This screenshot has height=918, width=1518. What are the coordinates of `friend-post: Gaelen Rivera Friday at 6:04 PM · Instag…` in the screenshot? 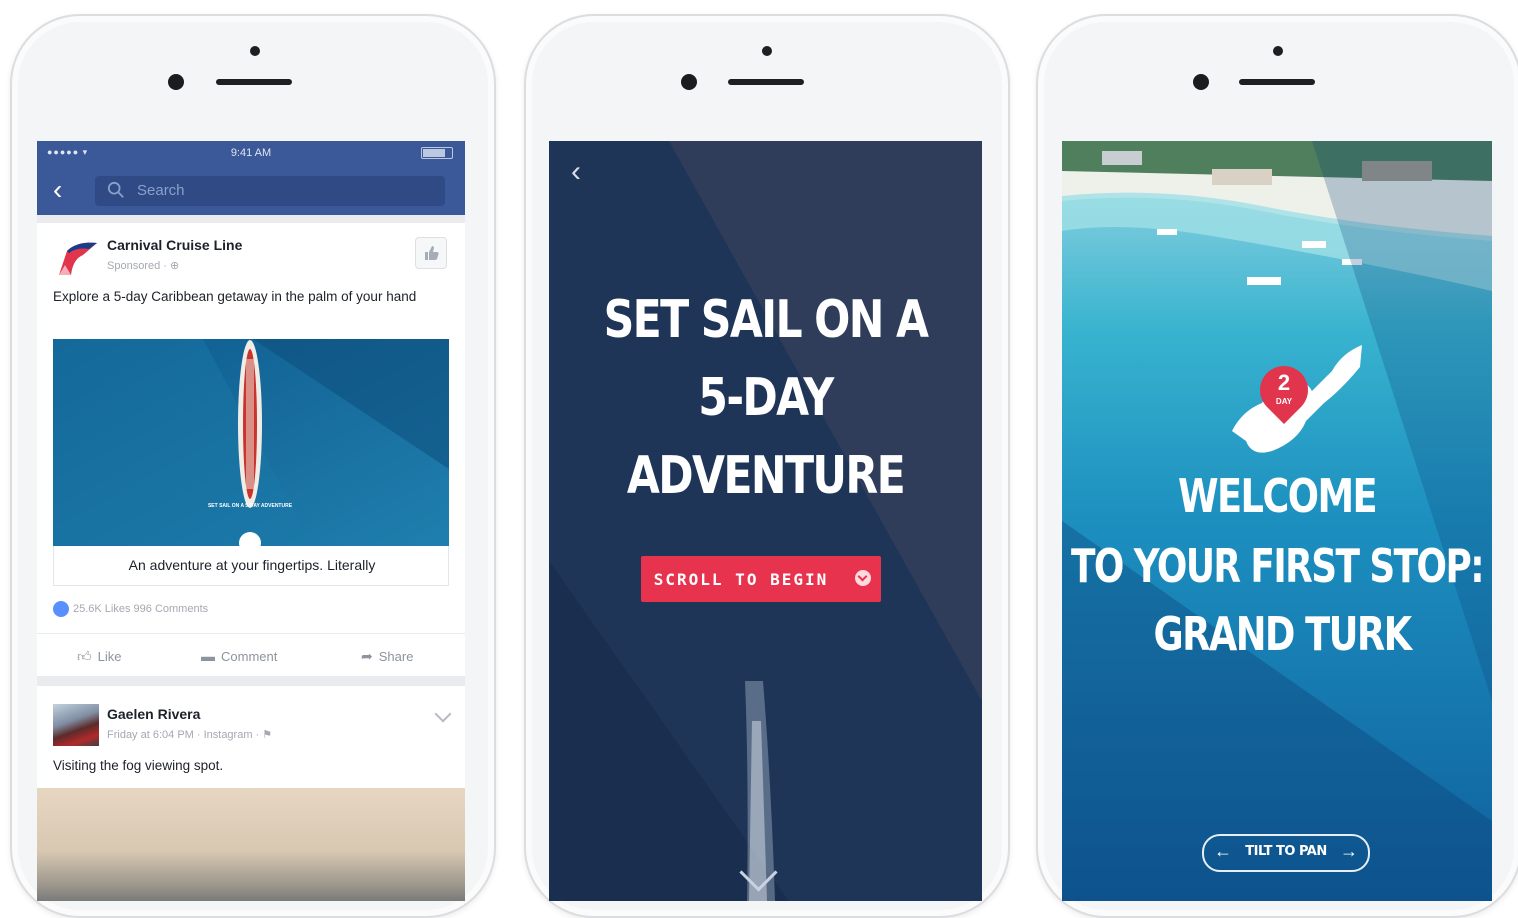 It's located at (251, 793).